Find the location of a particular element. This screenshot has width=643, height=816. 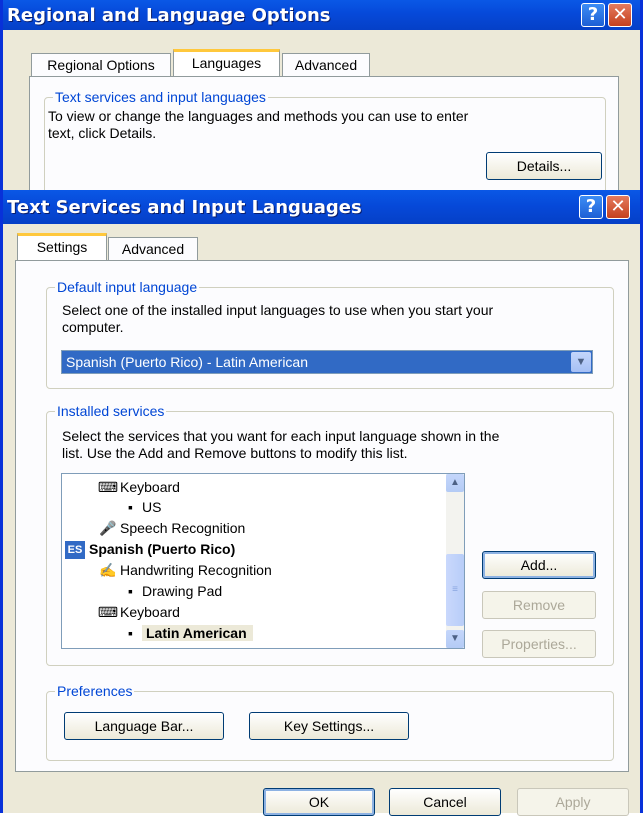

list-item-label: Drawing Pad is located at coordinates (182, 591).